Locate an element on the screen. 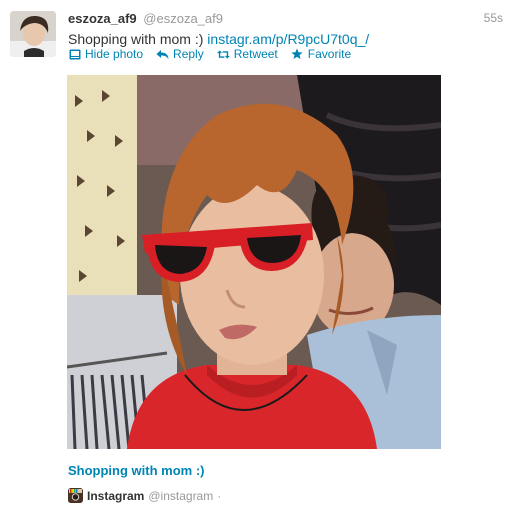  tweet-timestamp: 55s is located at coordinates (493, 18).